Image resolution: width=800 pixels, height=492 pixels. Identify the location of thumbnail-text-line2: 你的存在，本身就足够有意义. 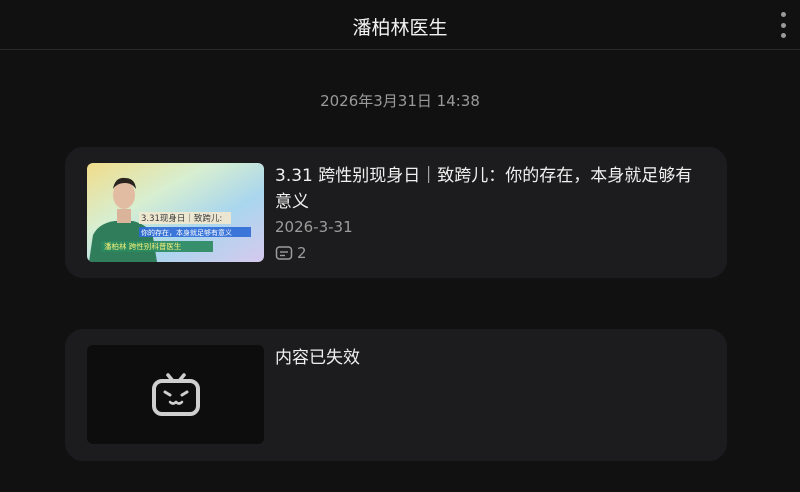
(186, 232).